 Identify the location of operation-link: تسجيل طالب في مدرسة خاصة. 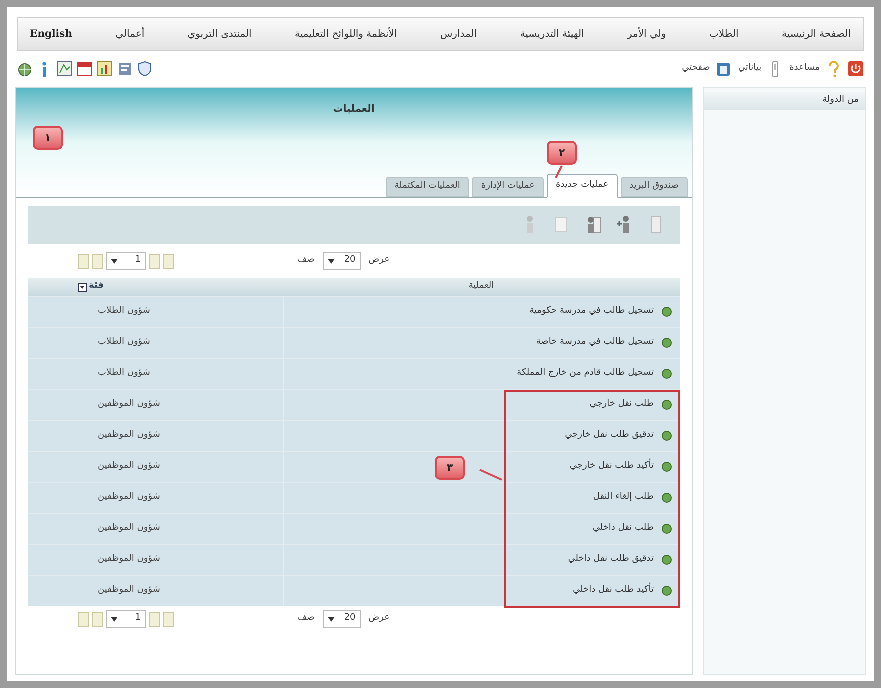
(595, 343).